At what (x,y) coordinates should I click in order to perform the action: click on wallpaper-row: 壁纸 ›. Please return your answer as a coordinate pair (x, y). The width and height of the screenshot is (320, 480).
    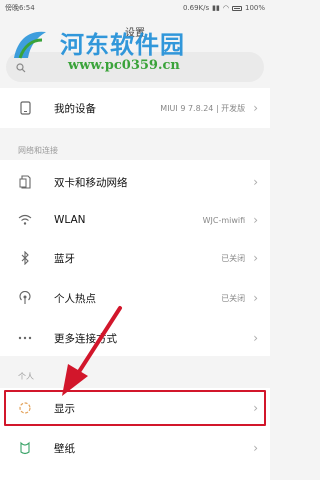
    Looking at the image, I should click on (135, 448).